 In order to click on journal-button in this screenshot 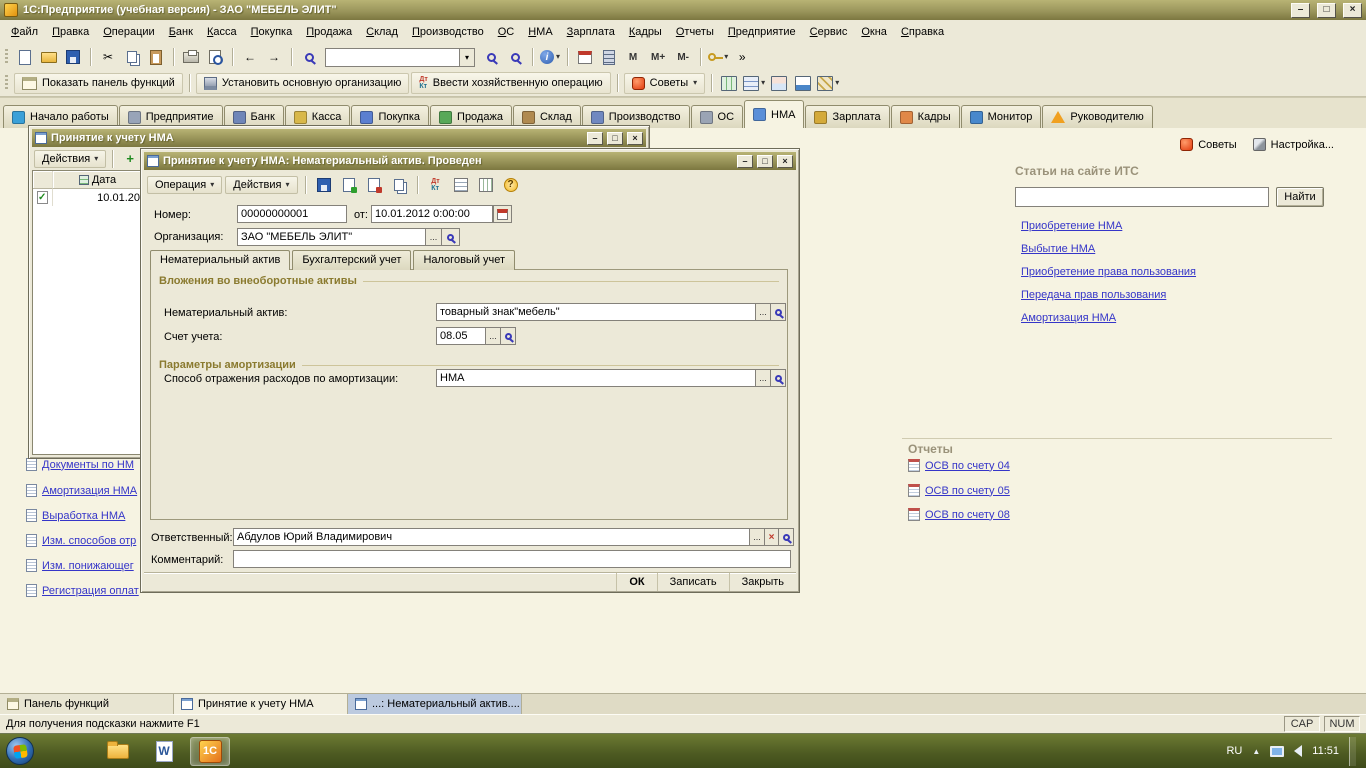, I will do `click(461, 185)`.